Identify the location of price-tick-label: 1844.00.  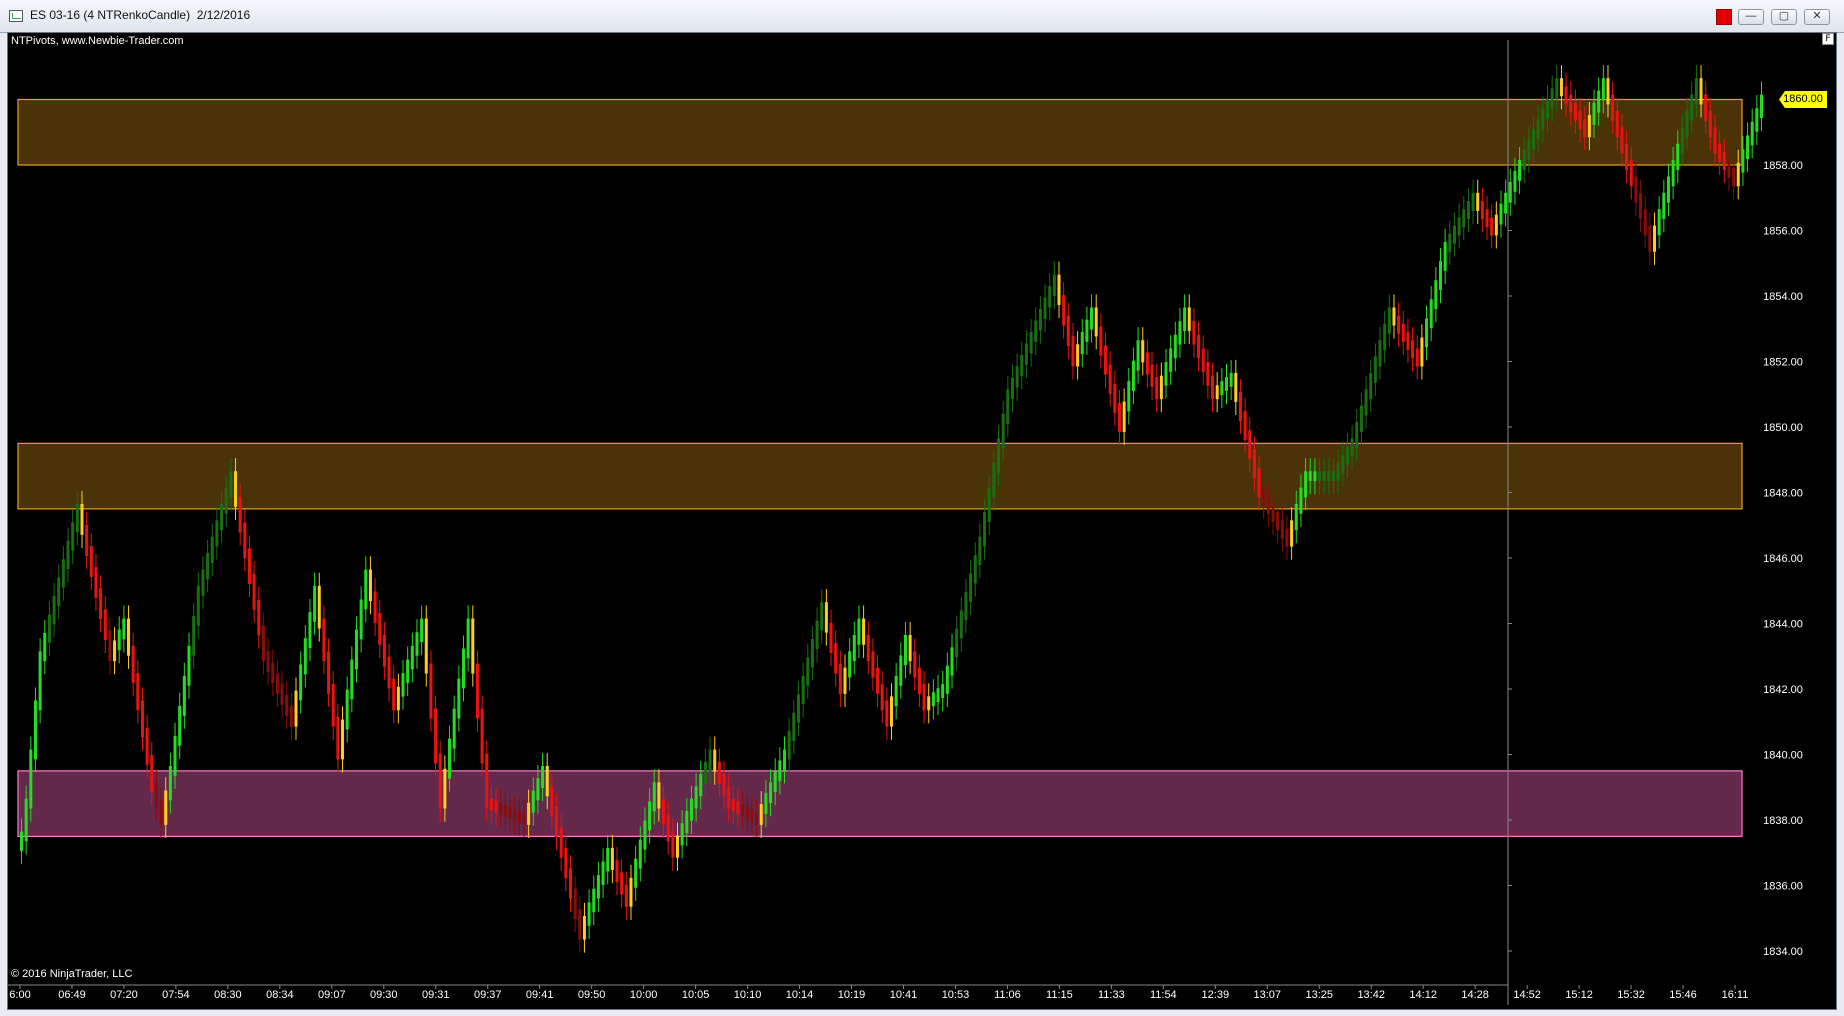
(1783, 625).